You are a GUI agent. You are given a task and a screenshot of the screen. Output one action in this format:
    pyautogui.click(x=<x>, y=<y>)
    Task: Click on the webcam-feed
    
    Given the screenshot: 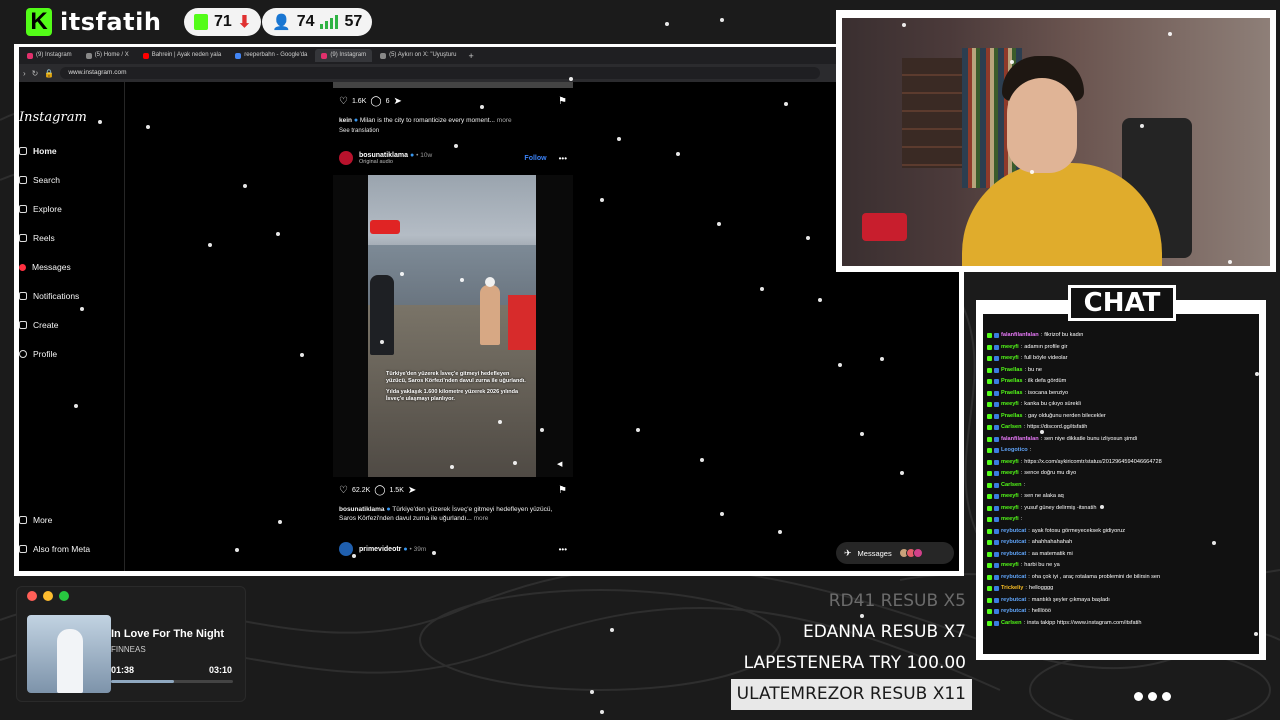 What is the action you would take?
    pyautogui.click(x=1056, y=142)
    